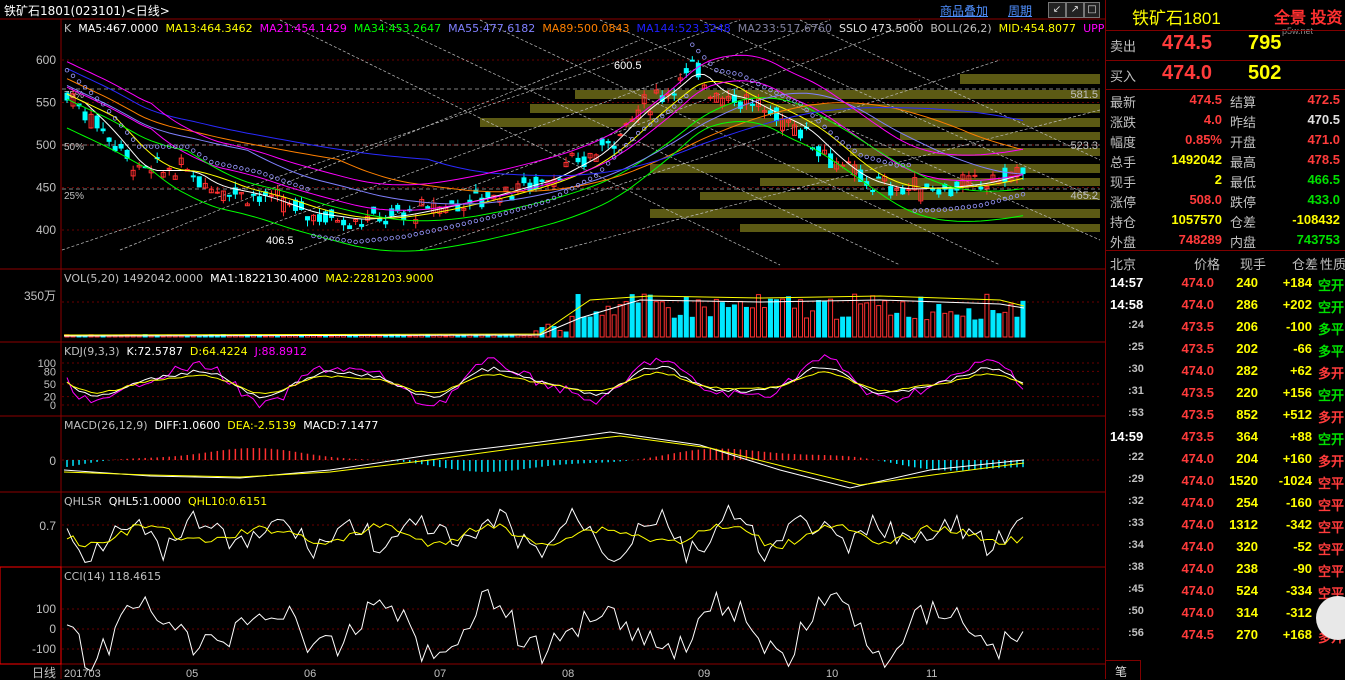 The image size is (1345, 680). Describe the element at coordinates (1123, 202) in the screenshot. I see `stat-label: 涨停` at that location.